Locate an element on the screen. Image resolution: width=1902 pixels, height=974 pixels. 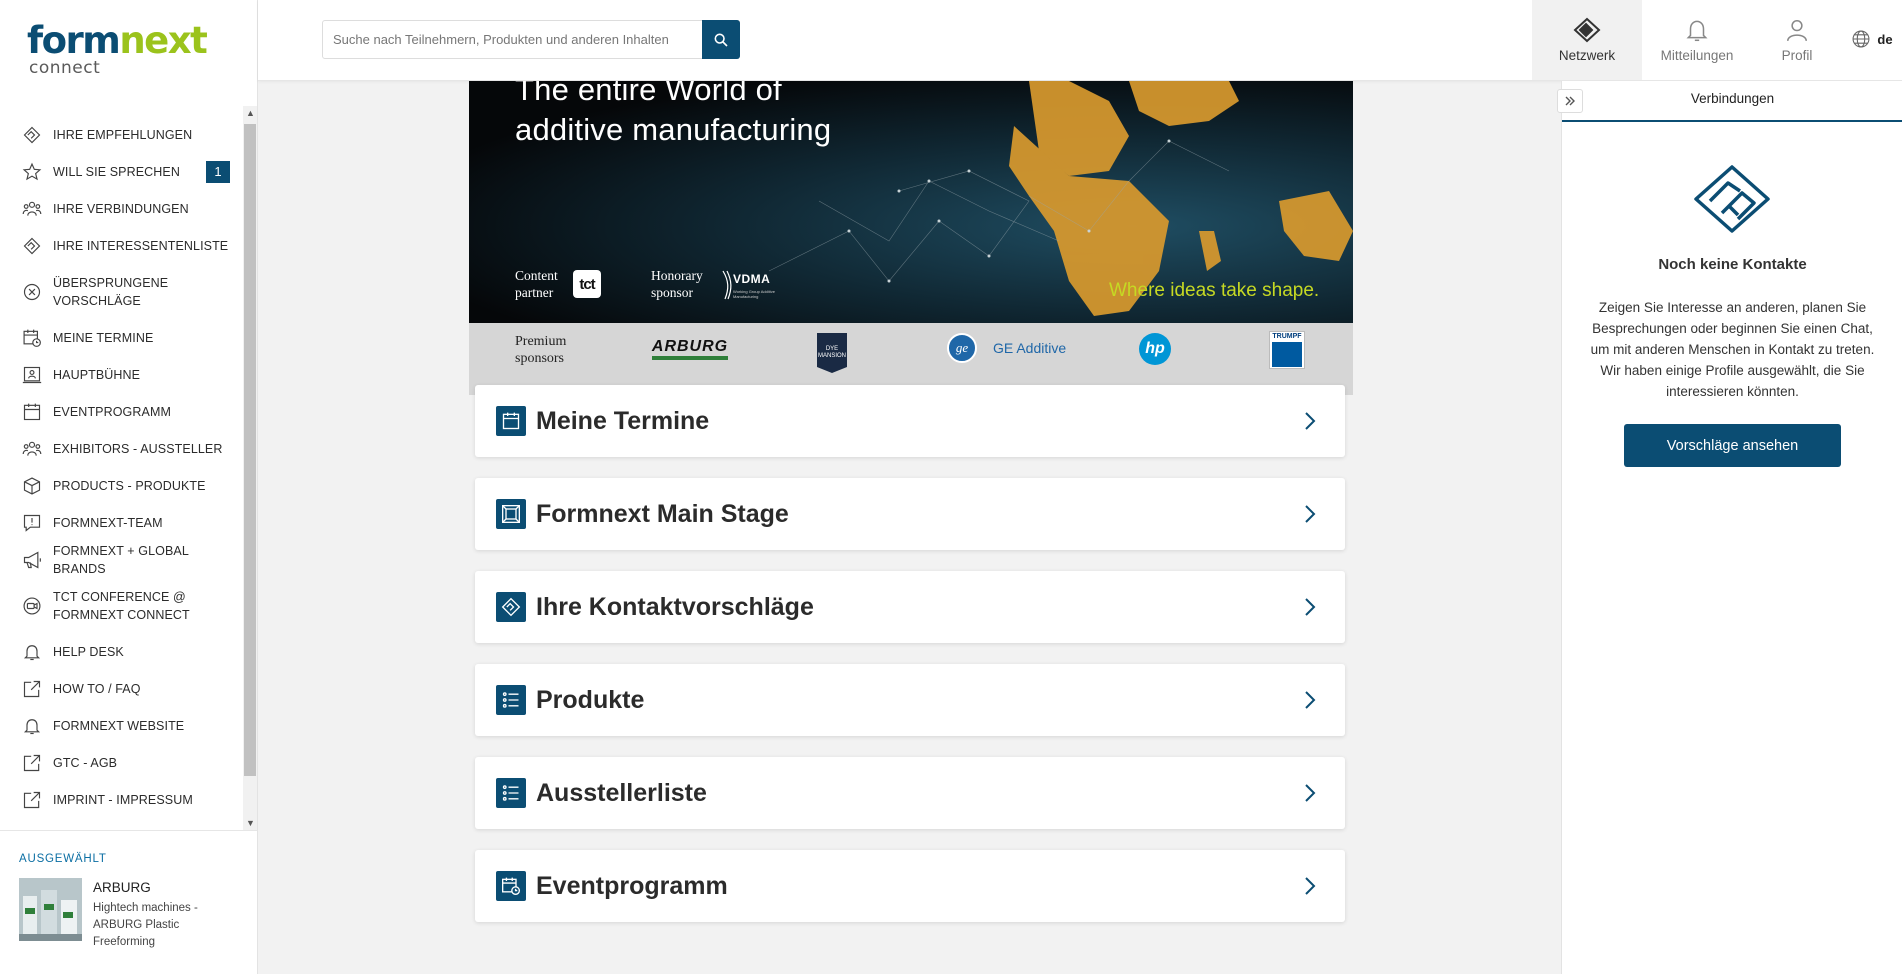
sidebar-item-empfehlungen: Ihre Empfehlungen is located at coordinates (121, 134).